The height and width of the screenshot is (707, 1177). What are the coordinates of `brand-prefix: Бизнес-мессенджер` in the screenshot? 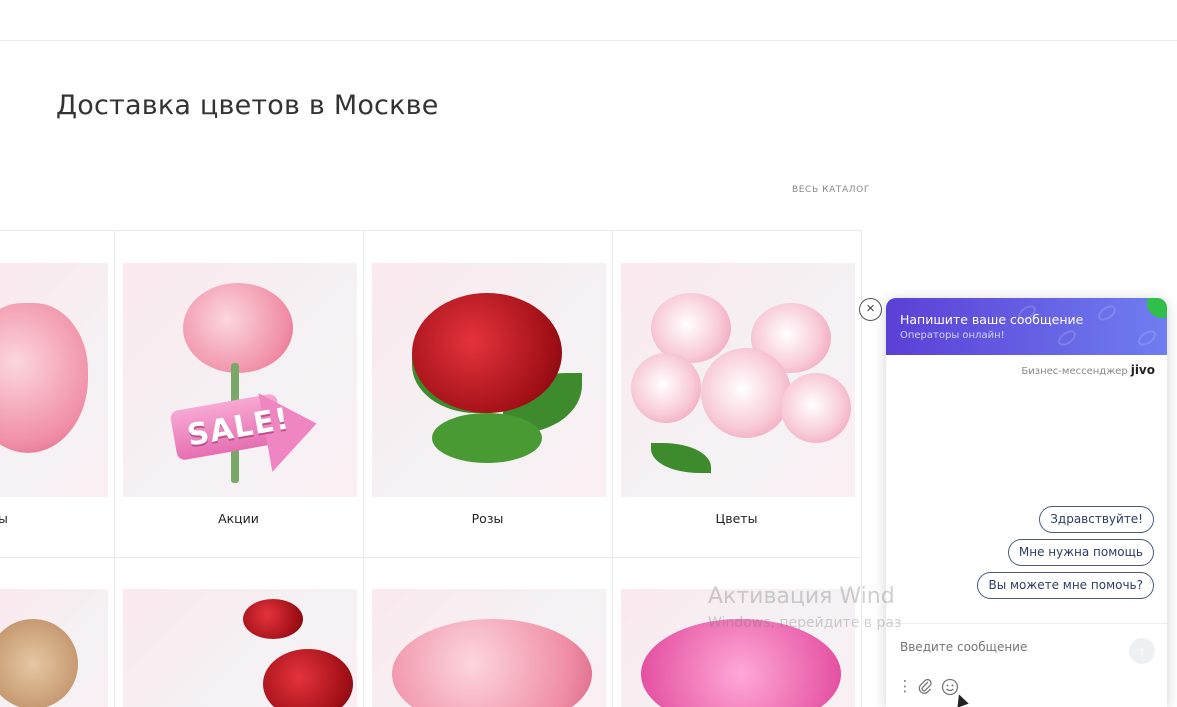 It's located at (1074, 371).